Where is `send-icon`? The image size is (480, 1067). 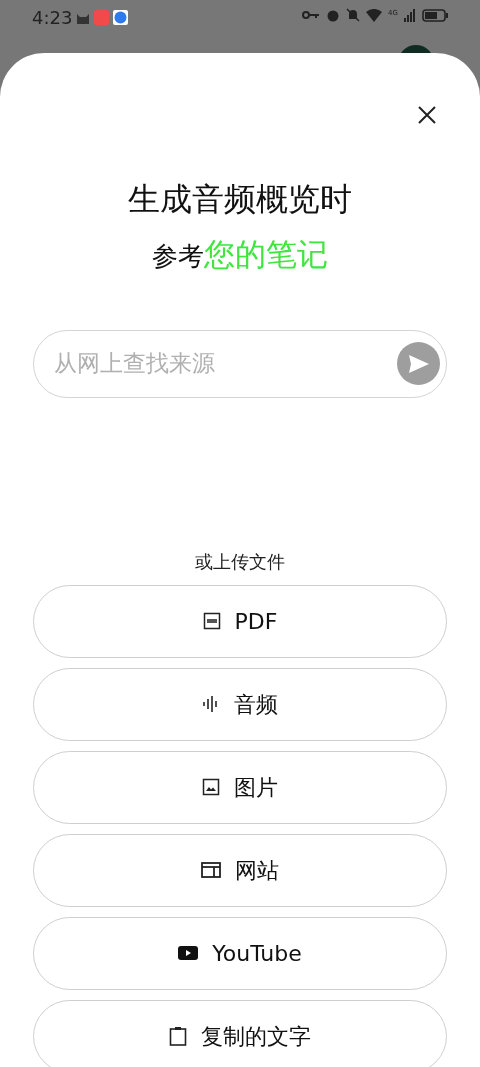 send-icon is located at coordinates (418, 363).